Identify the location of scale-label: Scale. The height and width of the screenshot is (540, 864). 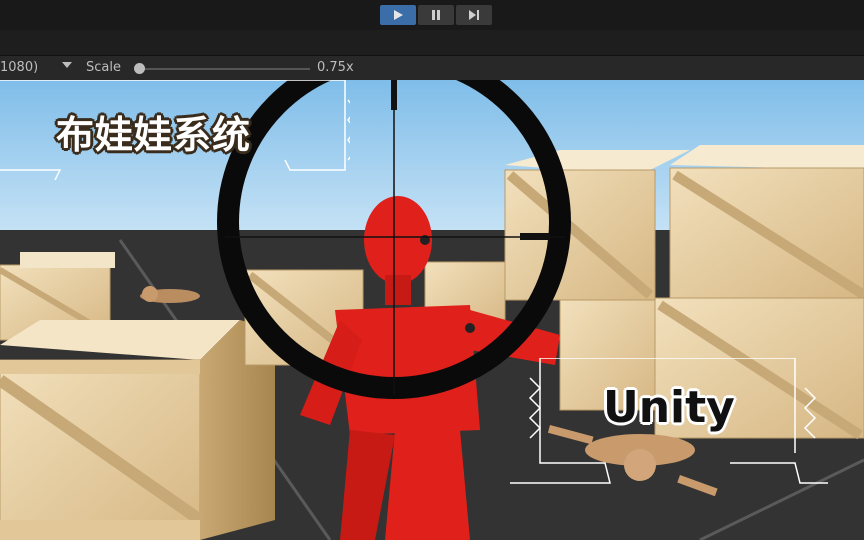
(103, 67).